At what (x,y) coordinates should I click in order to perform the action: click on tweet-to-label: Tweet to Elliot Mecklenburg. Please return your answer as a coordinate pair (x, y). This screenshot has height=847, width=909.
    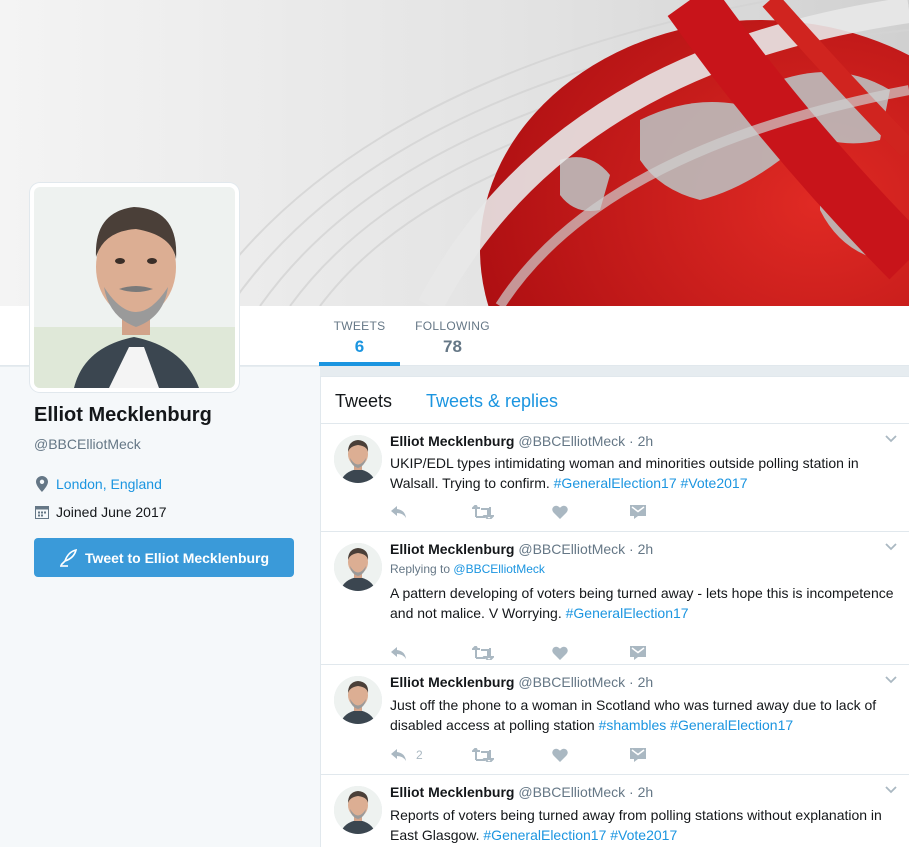
    Looking at the image, I should click on (177, 557).